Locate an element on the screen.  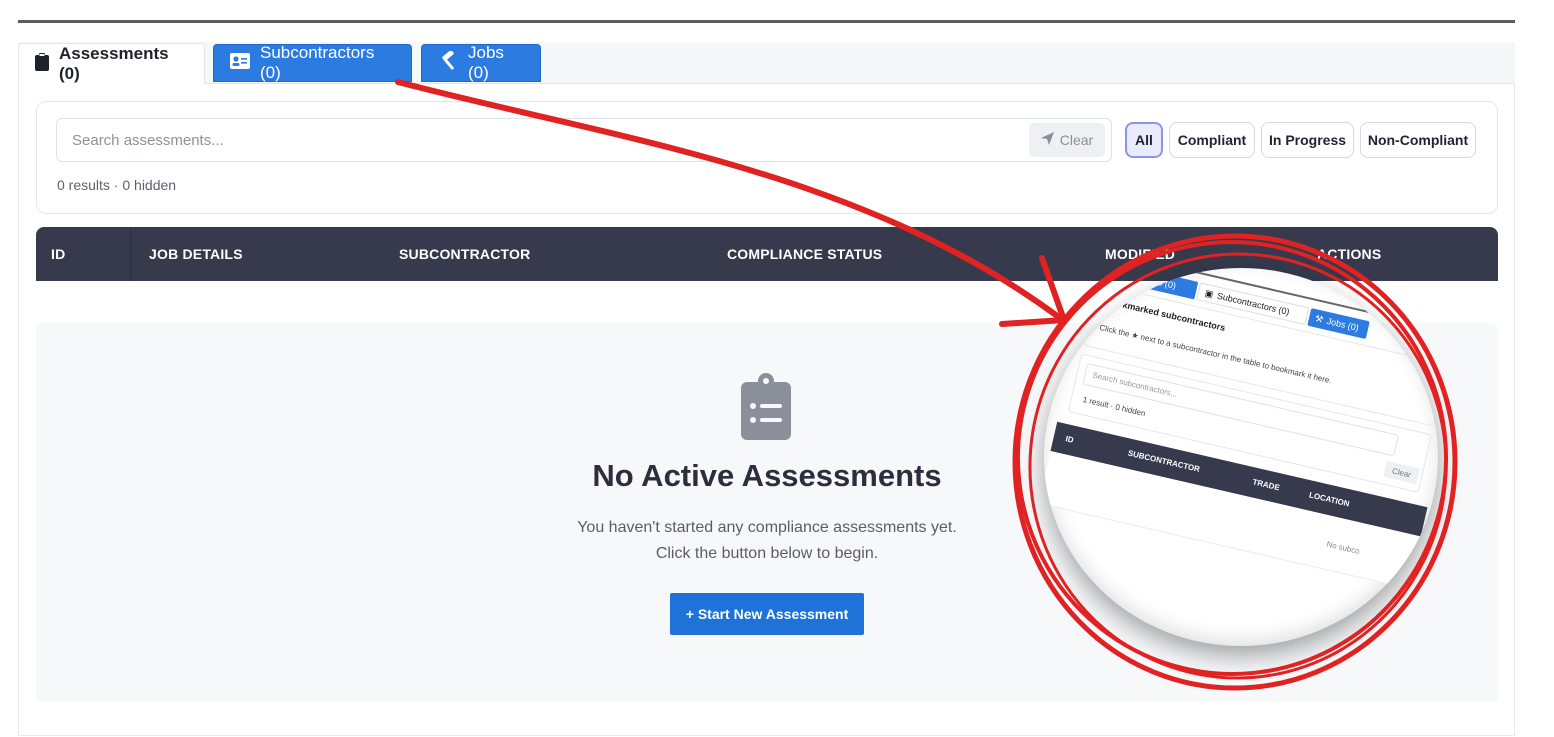
start-new-assessment-button: + Start New Assessment is located at coordinates (767, 614).